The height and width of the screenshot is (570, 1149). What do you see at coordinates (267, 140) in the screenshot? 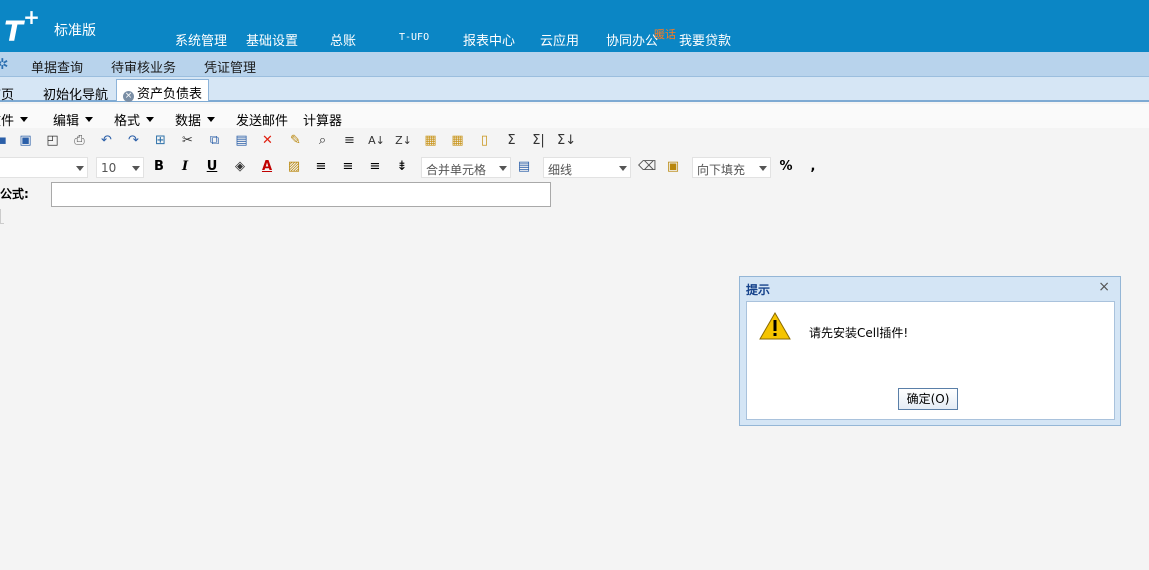
I see `delete-icon: ✕` at bounding box center [267, 140].